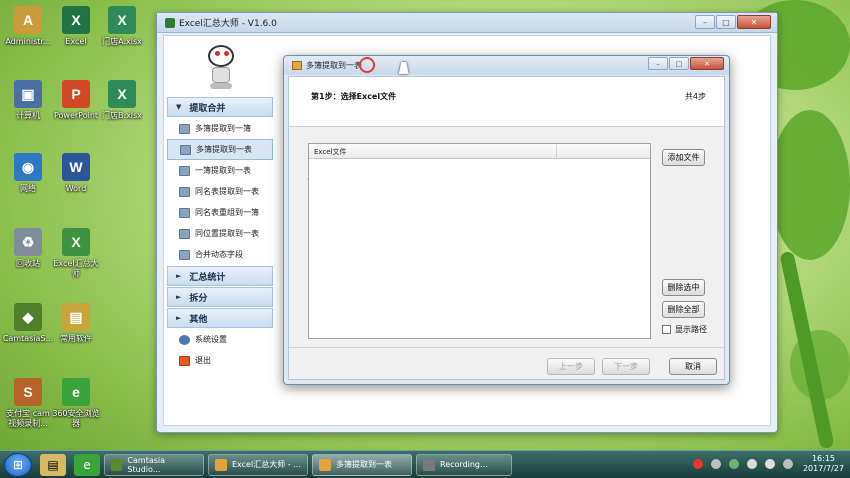 The image size is (850, 478). What do you see at coordinates (769, 464) in the screenshot?
I see `network-tray-icon` at bounding box center [769, 464].